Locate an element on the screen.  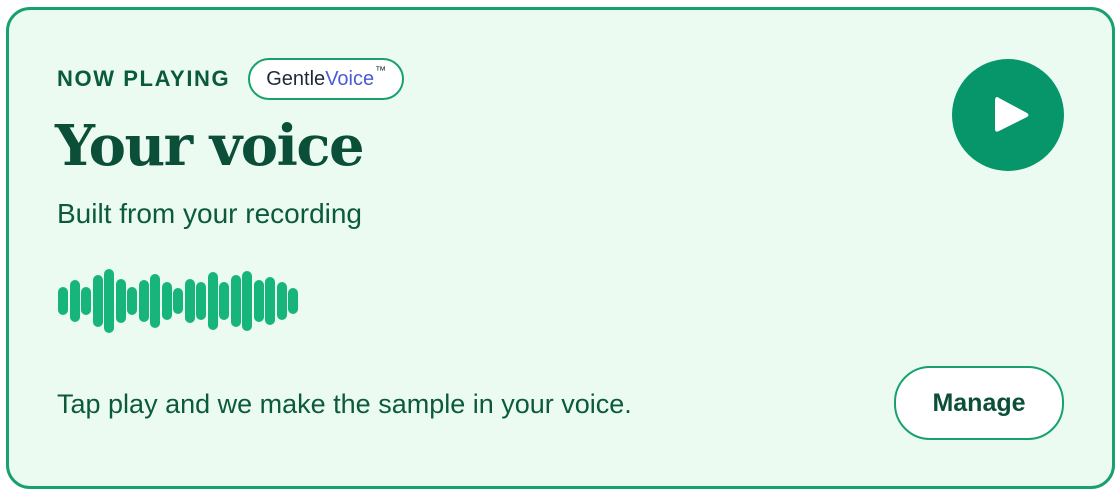
brand-badge: Gentle Voice ™ is located at coordinates (326, 79).